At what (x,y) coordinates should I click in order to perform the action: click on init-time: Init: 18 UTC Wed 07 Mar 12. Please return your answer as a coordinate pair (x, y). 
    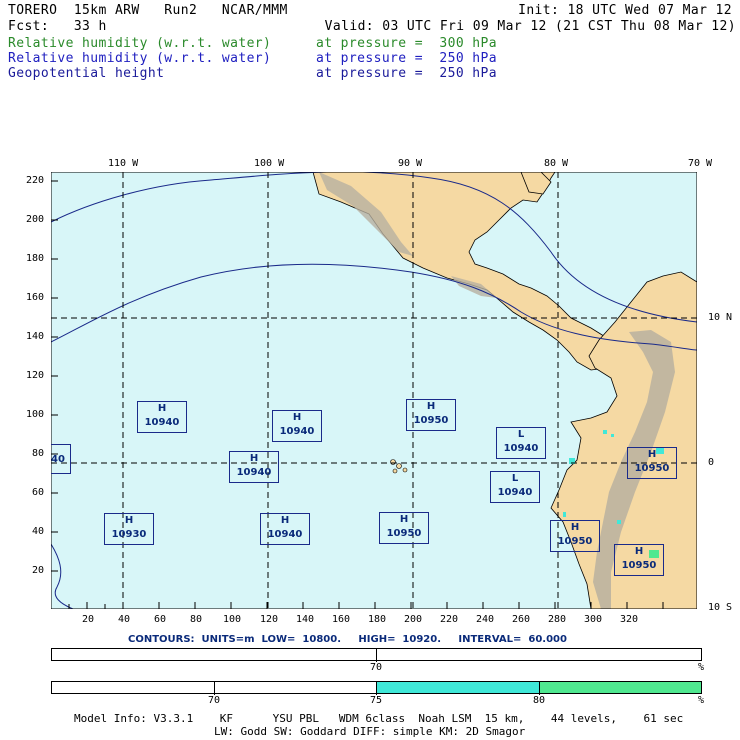
    Looking at the image, I should click on (625, 10).